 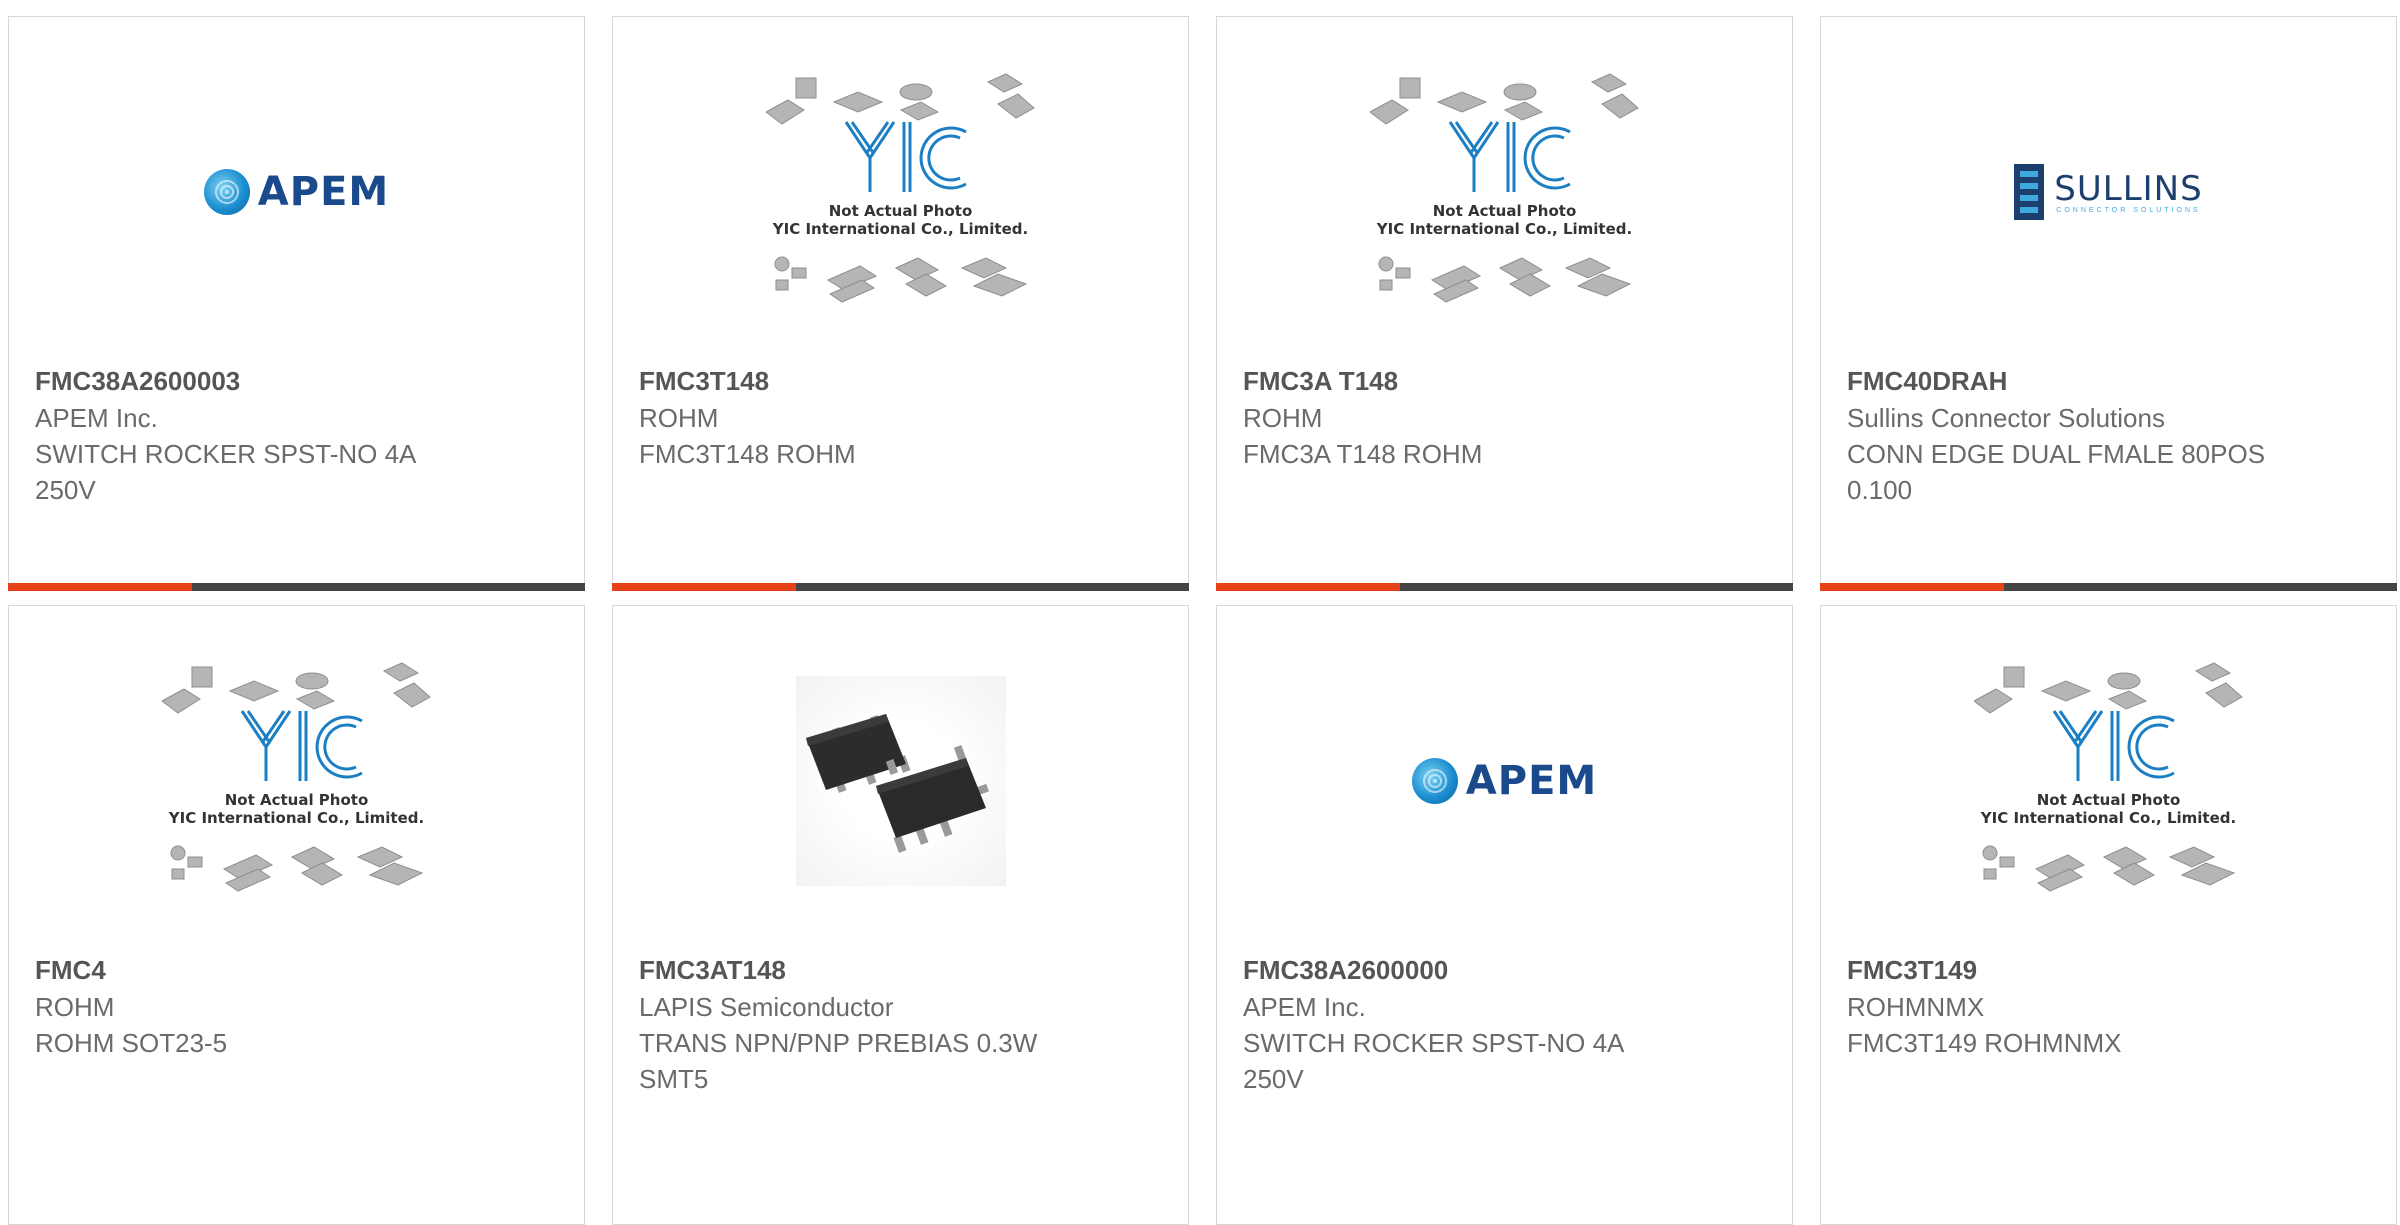 I want to click on part-number: FMC40DRAH, so click(x=2111, y=381).